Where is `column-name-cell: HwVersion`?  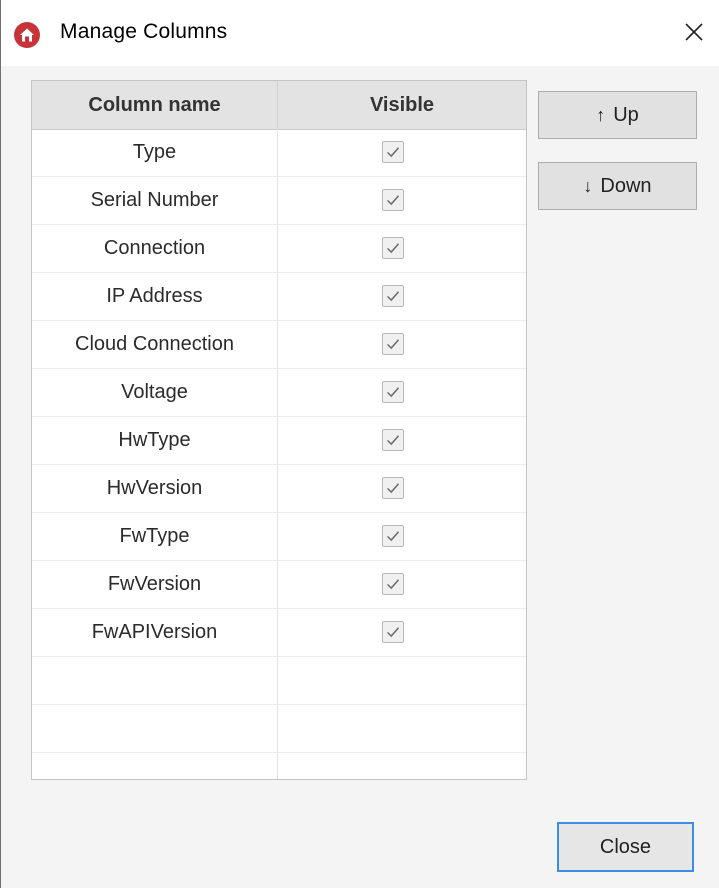
column-name-cell: HwVersion is located at coordinates (154, 488).